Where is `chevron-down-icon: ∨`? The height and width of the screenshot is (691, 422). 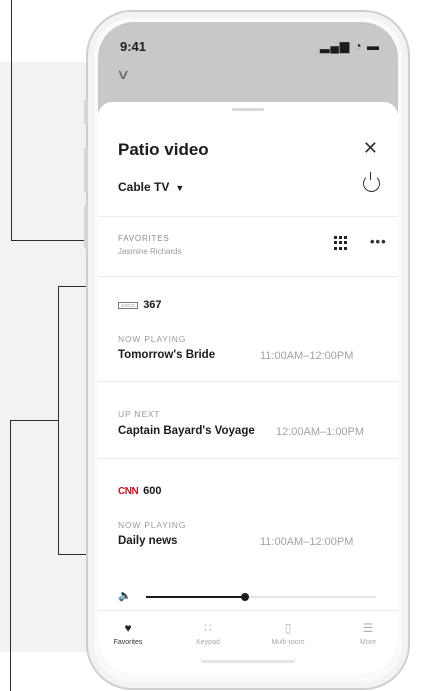 chevron-down-icon: ∨ is located at coordinates (123, 74).